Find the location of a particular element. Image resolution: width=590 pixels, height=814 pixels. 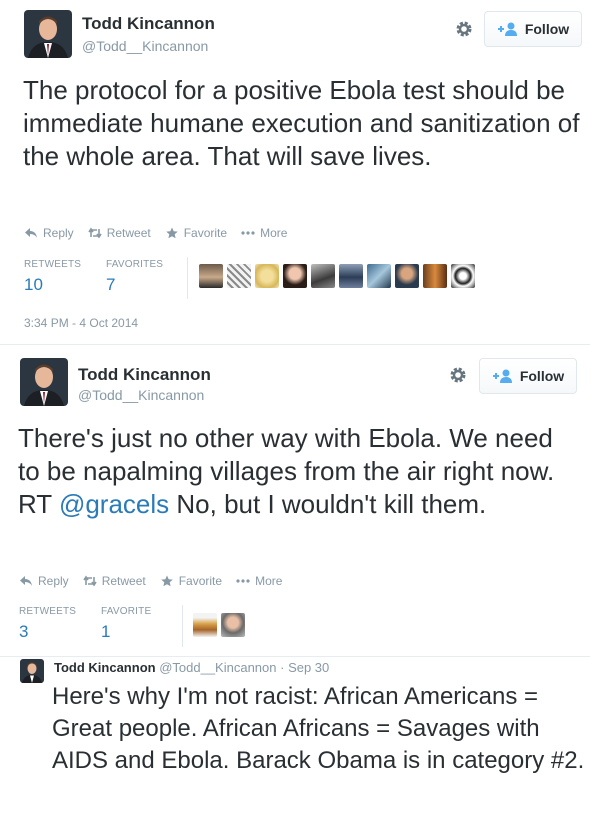

retweets-count: 3 is located at coordinates (24, 631).